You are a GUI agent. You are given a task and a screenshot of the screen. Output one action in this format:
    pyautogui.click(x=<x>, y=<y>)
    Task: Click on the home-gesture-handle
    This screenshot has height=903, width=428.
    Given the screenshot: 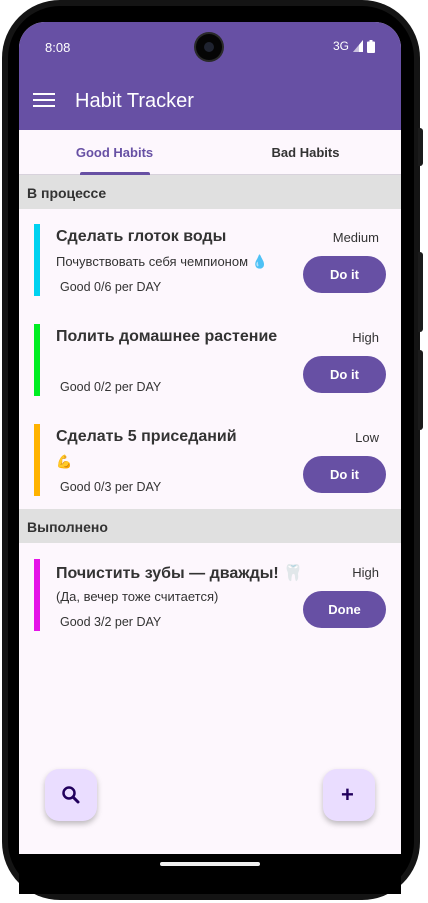 What is the action you would take?
    pyautogui.click(x=210, y=864)
    